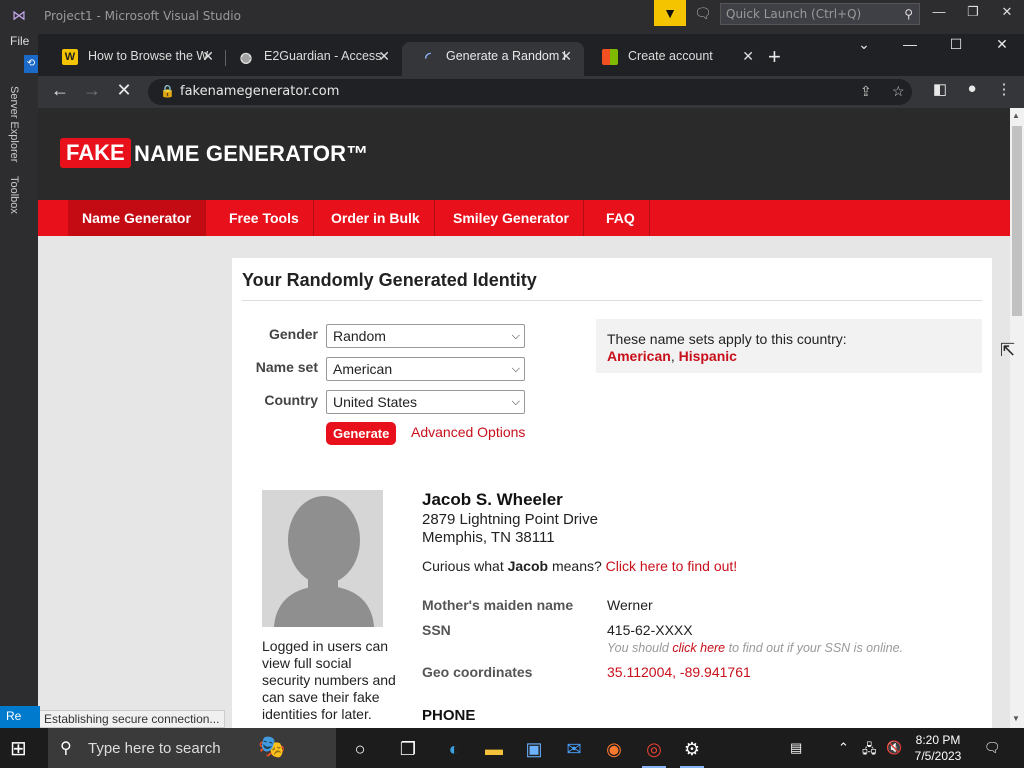 This screenshot has width=1024, height=768. What do you see at coordinates (938, 748) in the screenshot?
I see `system-clock: 8:20 PM 7/5/2023` at bounding box center [938, 748].